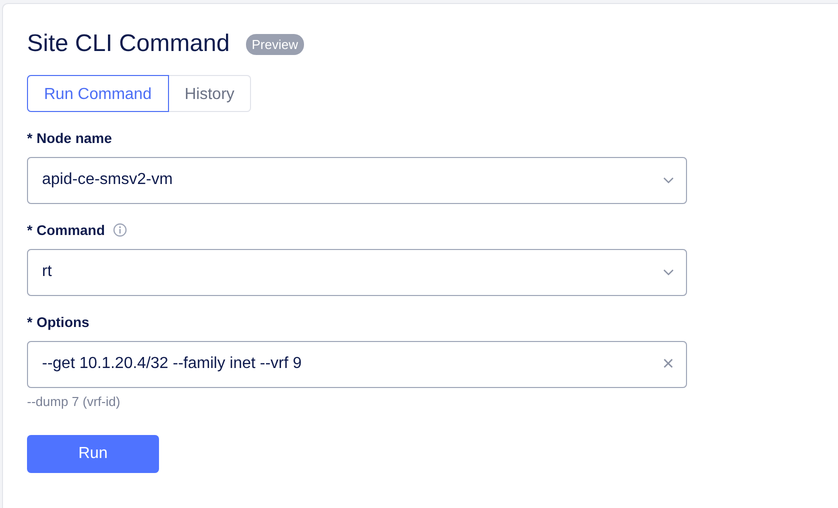 The height and width of the screenshot is (508, 838). Describe the element at coordinates (210, 93) in the screenshot. I see `tab: History` at that location.